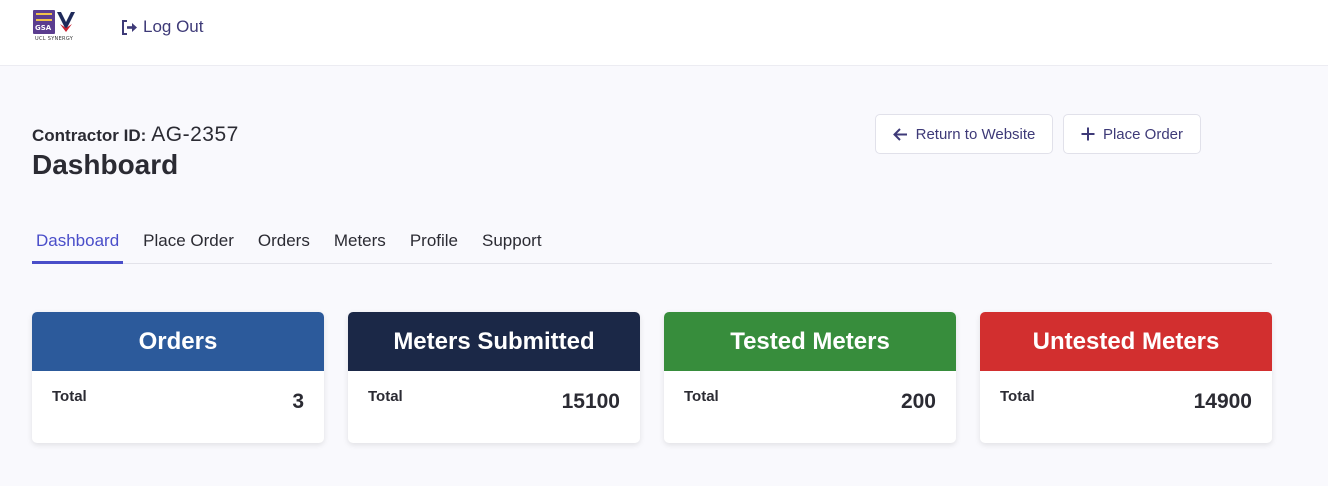  I want to click on total-value: 3, so click(298, 401).